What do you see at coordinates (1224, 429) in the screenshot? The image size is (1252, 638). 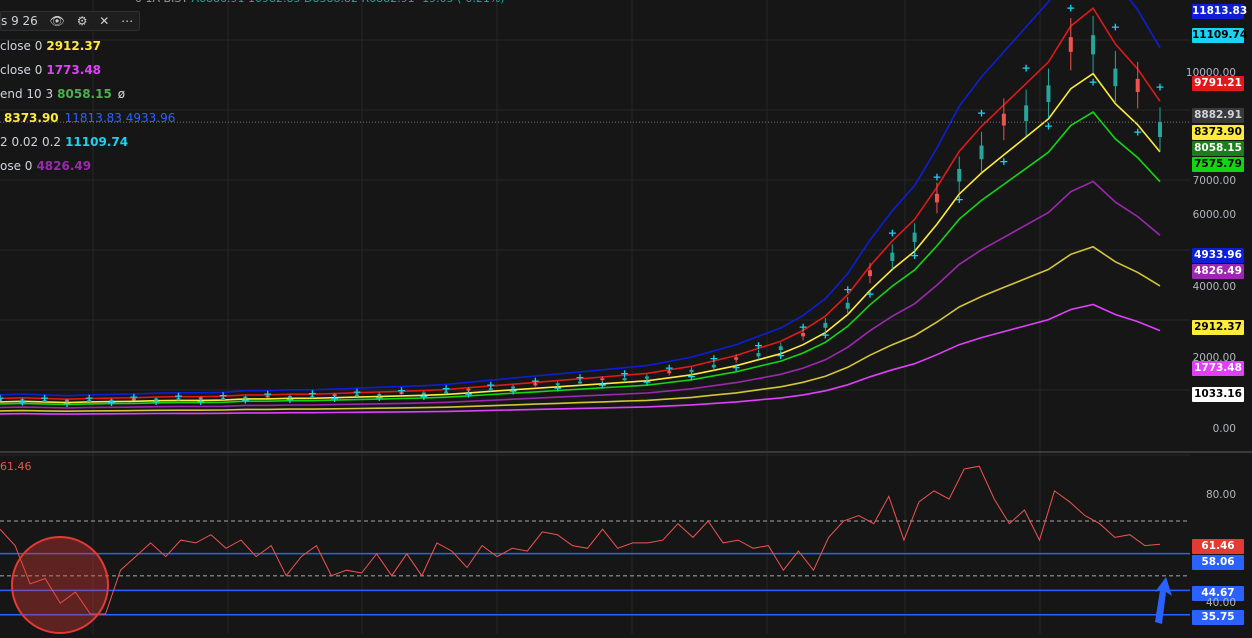 I see `price-tick: 0.00` at bounding box center [1224, 429].